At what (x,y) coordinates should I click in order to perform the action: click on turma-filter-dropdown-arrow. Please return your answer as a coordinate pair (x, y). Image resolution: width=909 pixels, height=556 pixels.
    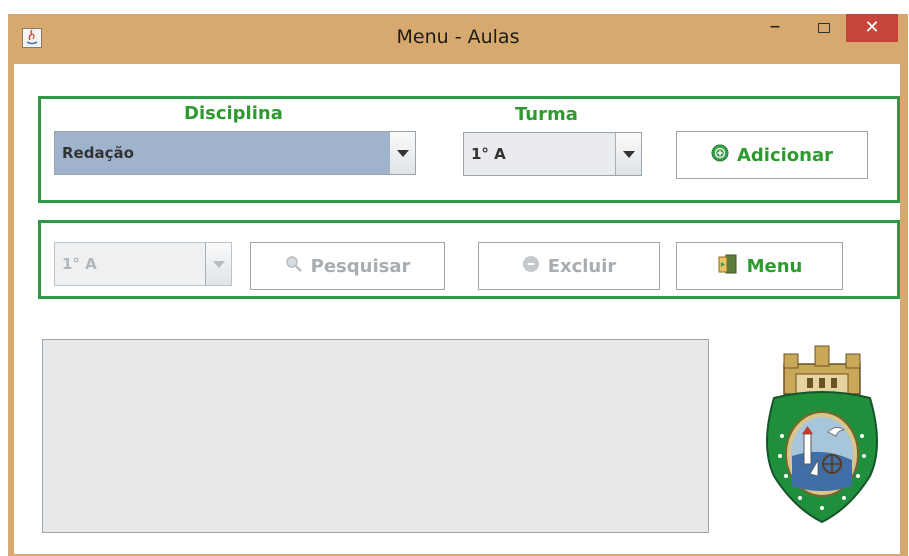
    Looking at the image, I should click on (218, 264).